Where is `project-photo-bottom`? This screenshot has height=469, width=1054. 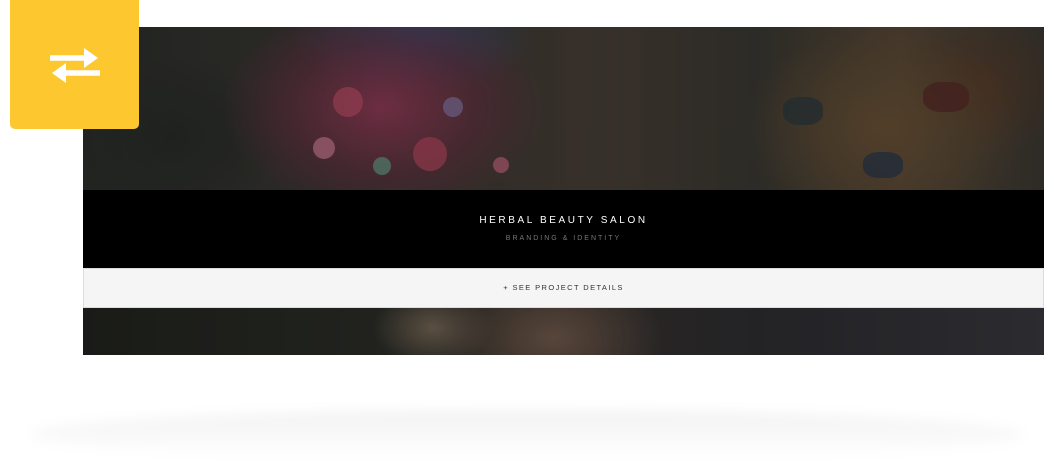 project-photo-bottom is located at coordinates (563, 331).